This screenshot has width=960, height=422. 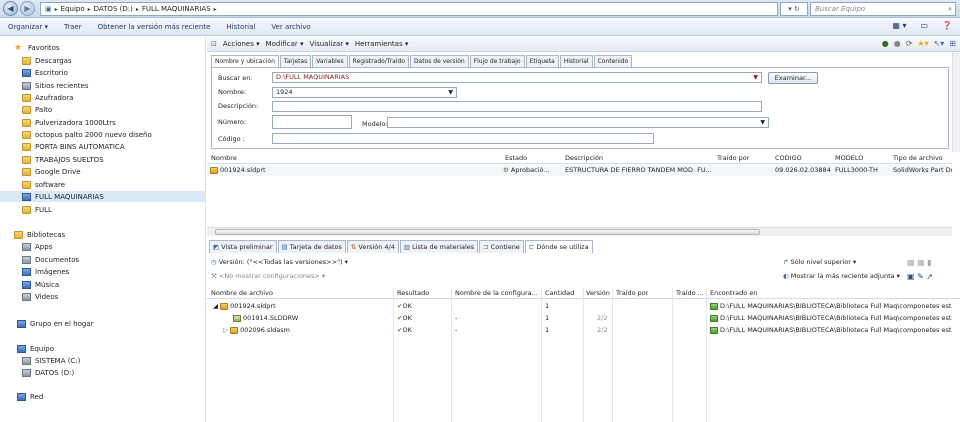 What do you see at coordinates (113, 372) in the screenshot?
I see `nav-datos-d: DATOS (D:)` at bounding box center [113, 372].